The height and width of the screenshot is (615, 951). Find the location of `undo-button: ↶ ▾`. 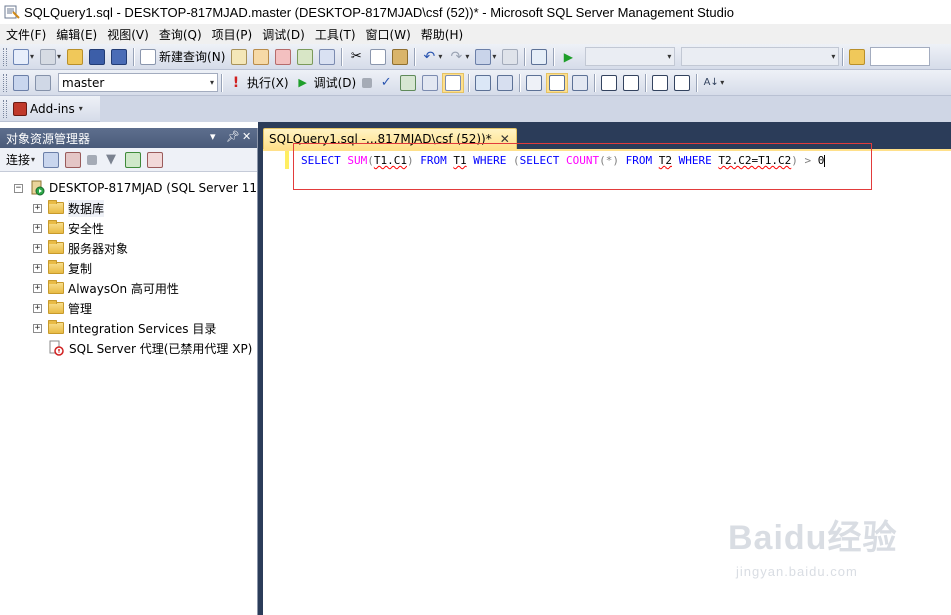

undo-button: ↶ ▾ is located at coordinates (431, 57).